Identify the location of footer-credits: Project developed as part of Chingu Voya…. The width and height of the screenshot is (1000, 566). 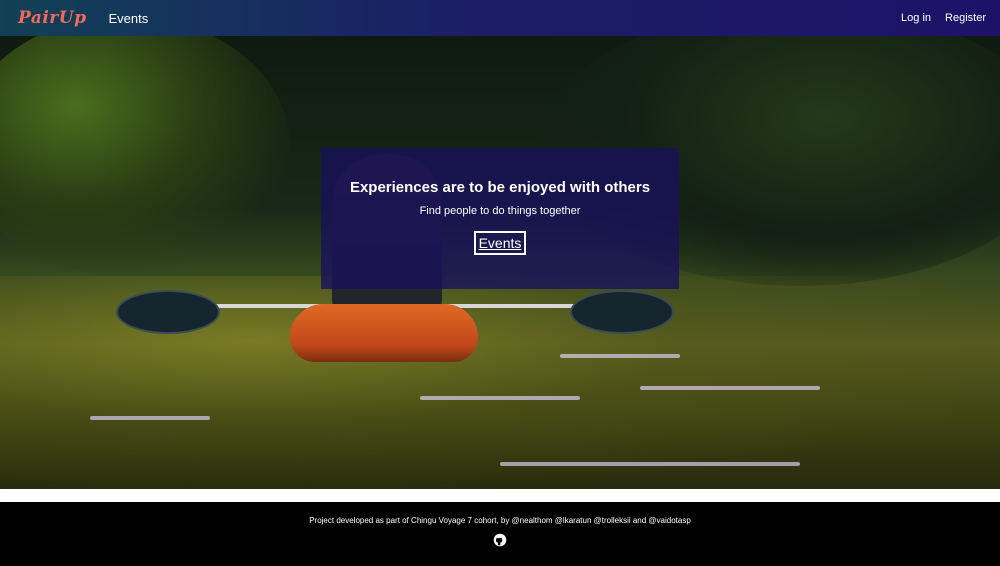
(500, 520).